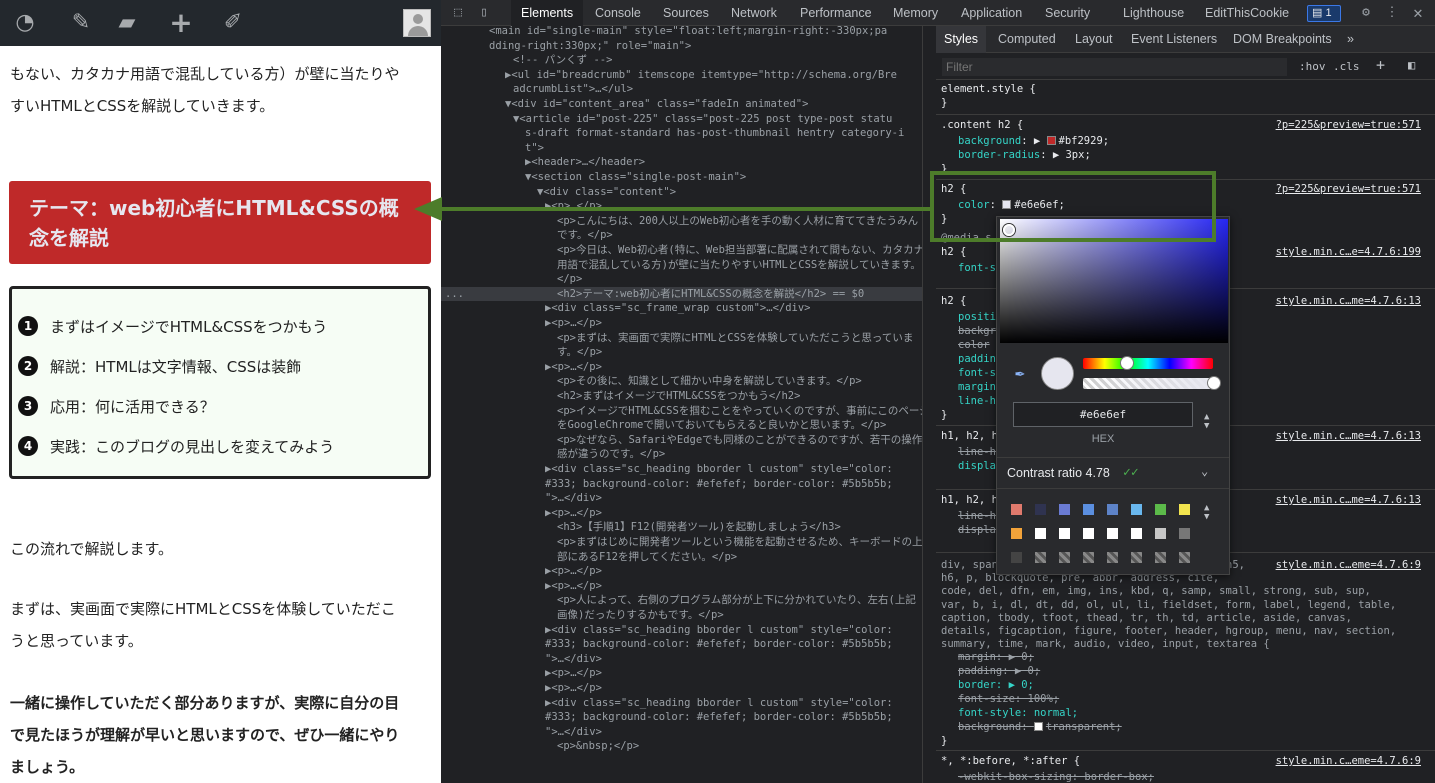  Describe the element at coordinates (681, 557) in the screenshot. I see `dom-node-line: 部にあるF12を押してください。</p>` at that location.